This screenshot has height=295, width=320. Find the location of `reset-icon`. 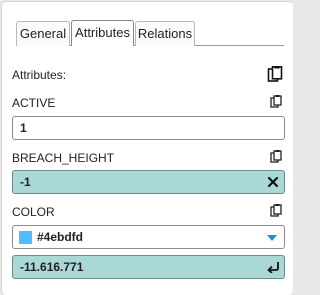

reset-icon is located at coordinates (272, 267).